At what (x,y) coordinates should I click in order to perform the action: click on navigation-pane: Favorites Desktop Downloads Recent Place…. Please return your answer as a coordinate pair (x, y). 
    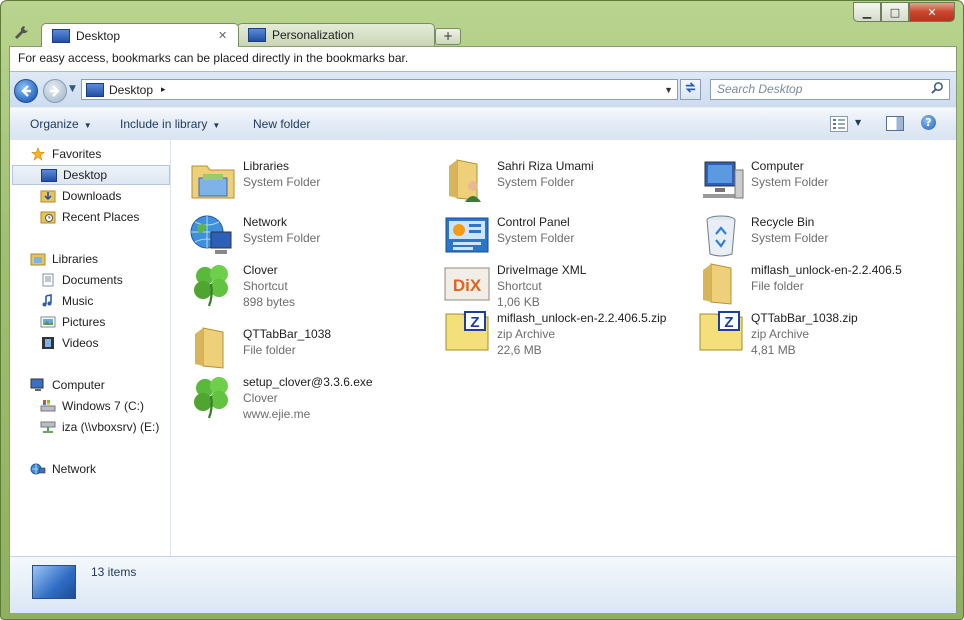
    Looking at the image, I should click on (90, 348).